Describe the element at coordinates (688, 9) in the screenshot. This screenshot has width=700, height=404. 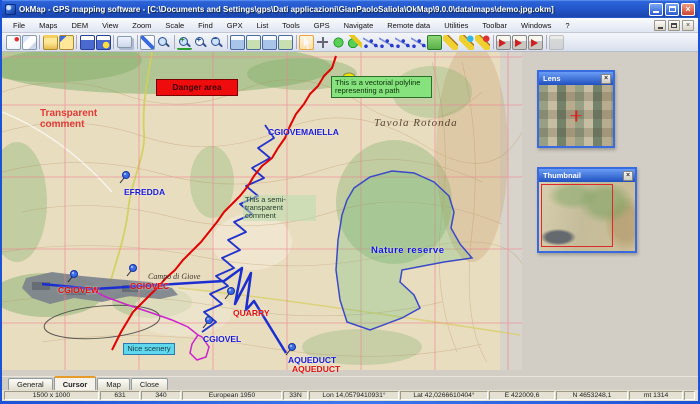
I see `close-button: ×` at that location.